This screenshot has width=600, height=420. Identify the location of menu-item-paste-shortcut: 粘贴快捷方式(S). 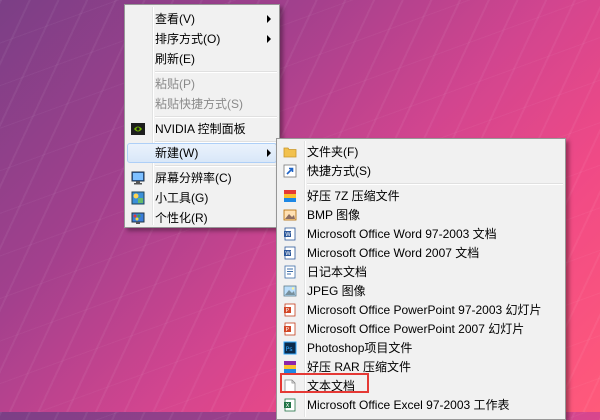
(202, 104).